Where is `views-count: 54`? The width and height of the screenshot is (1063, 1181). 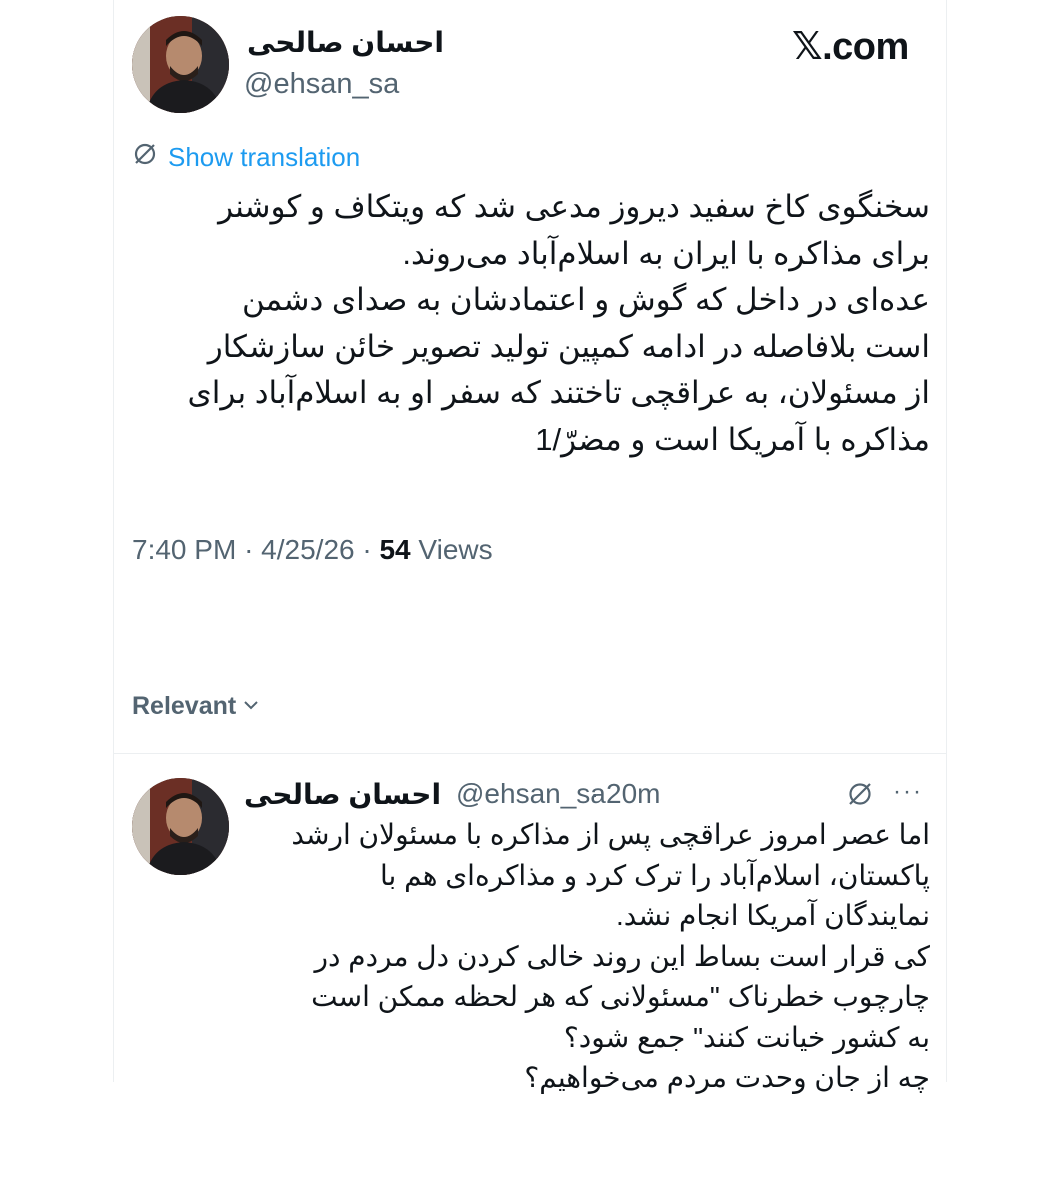 views-count: 54 is located at coordinates (395, 549).